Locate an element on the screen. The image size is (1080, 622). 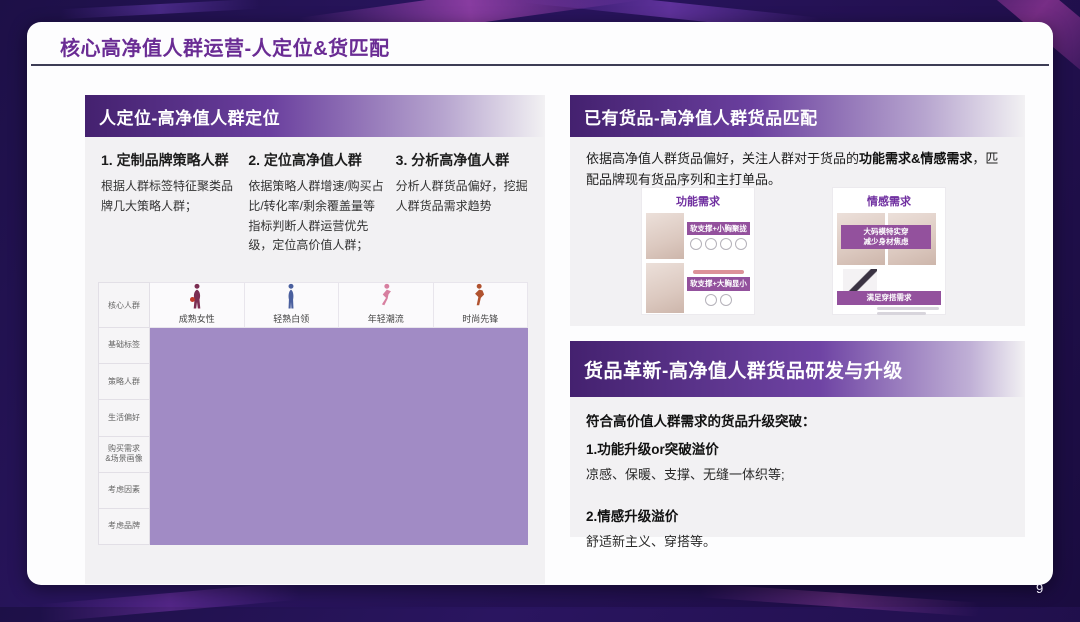
table-column-label: 成熟女性 is located at coordinates (196, 319).